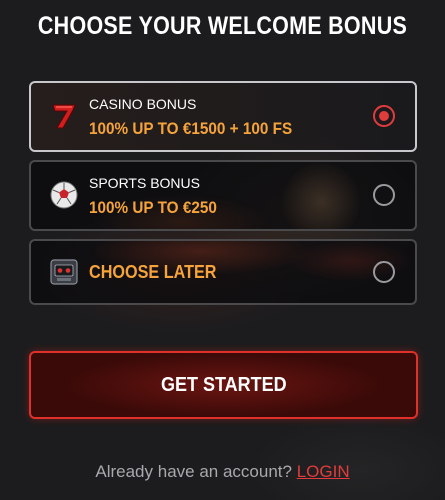  I want to click on soccer-ball-icon, so click(64, 195).